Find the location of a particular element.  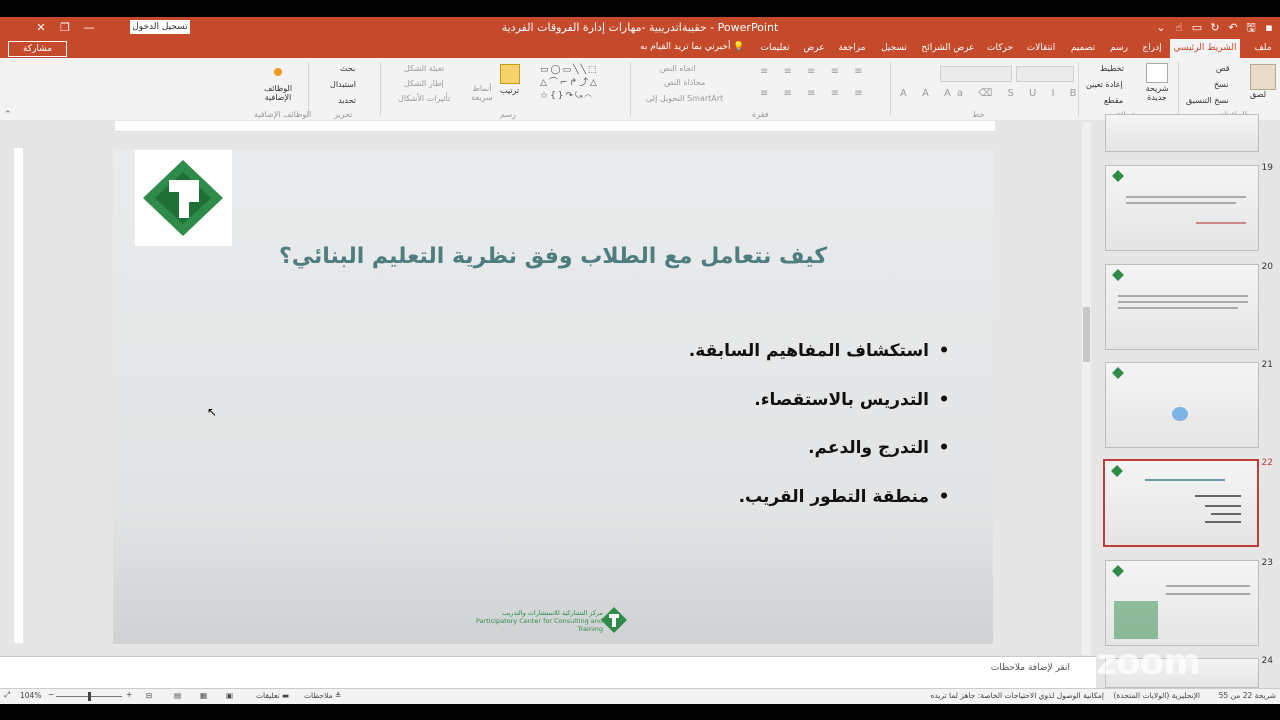

align-text-button: محاذاة النص is located at coordinates (684, 82).